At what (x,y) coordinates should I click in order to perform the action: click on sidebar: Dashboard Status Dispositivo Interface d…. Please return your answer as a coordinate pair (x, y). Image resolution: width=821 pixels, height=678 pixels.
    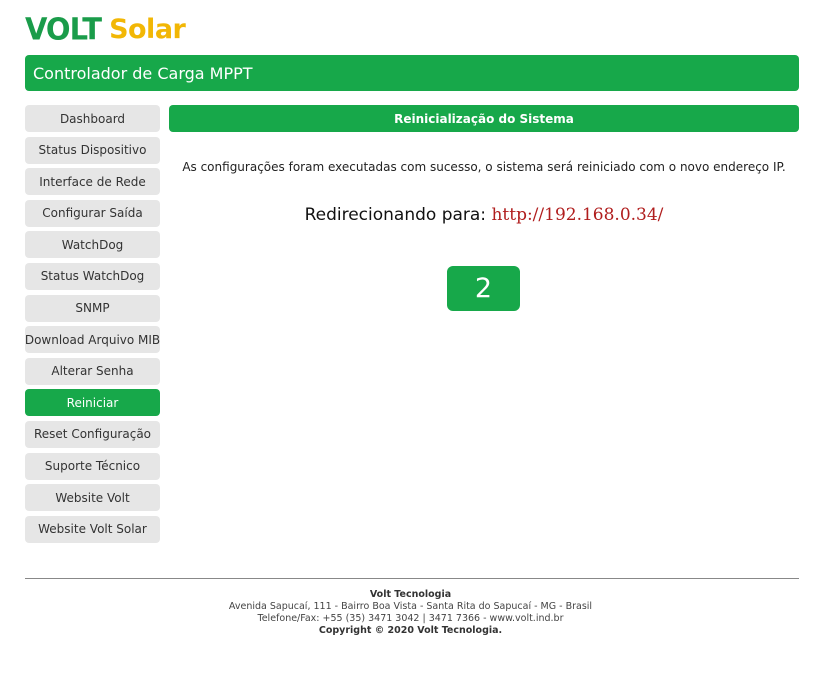
    Looking at the image, I should click on (92, 326).